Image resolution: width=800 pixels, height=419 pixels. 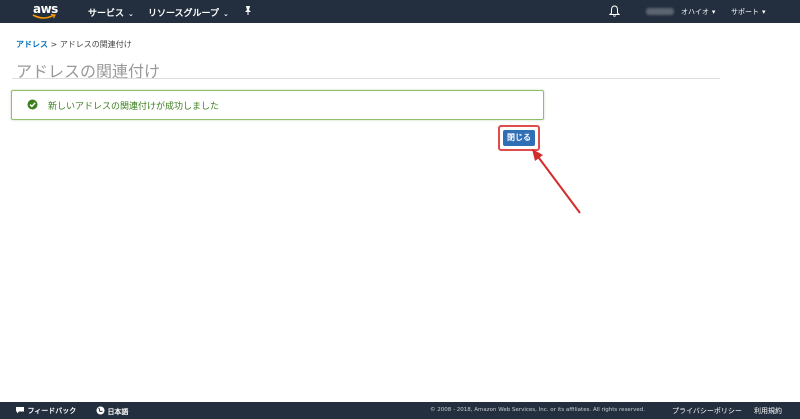 I want to click on region-menu: オハイオ ▾, so click(x=698, y=12).